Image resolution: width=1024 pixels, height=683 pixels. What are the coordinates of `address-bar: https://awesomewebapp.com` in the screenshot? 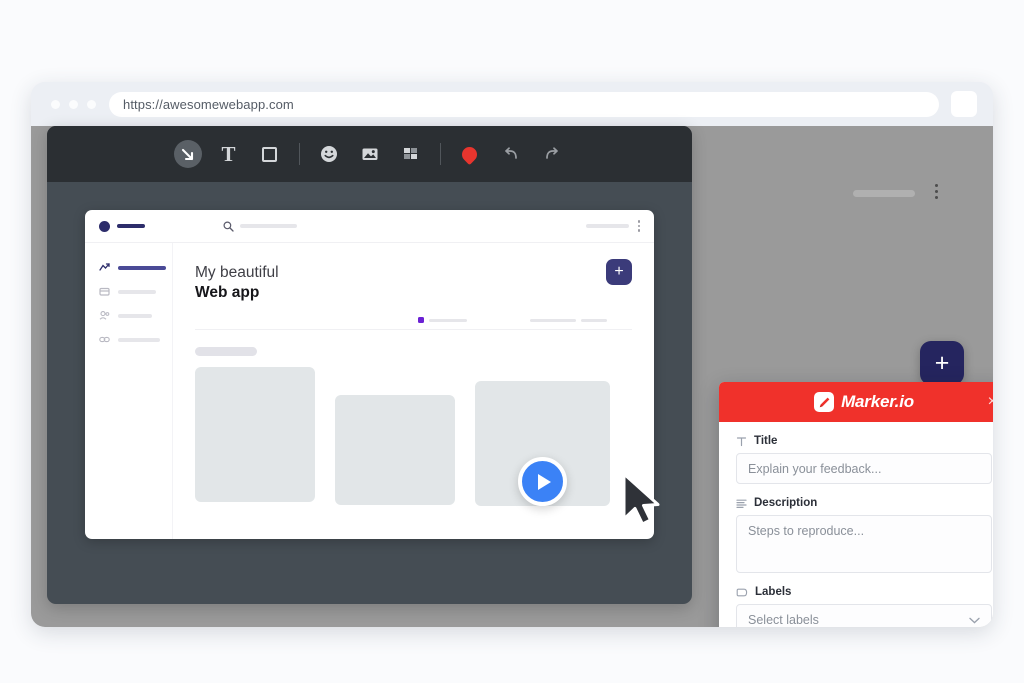 It's located at (524, 104).